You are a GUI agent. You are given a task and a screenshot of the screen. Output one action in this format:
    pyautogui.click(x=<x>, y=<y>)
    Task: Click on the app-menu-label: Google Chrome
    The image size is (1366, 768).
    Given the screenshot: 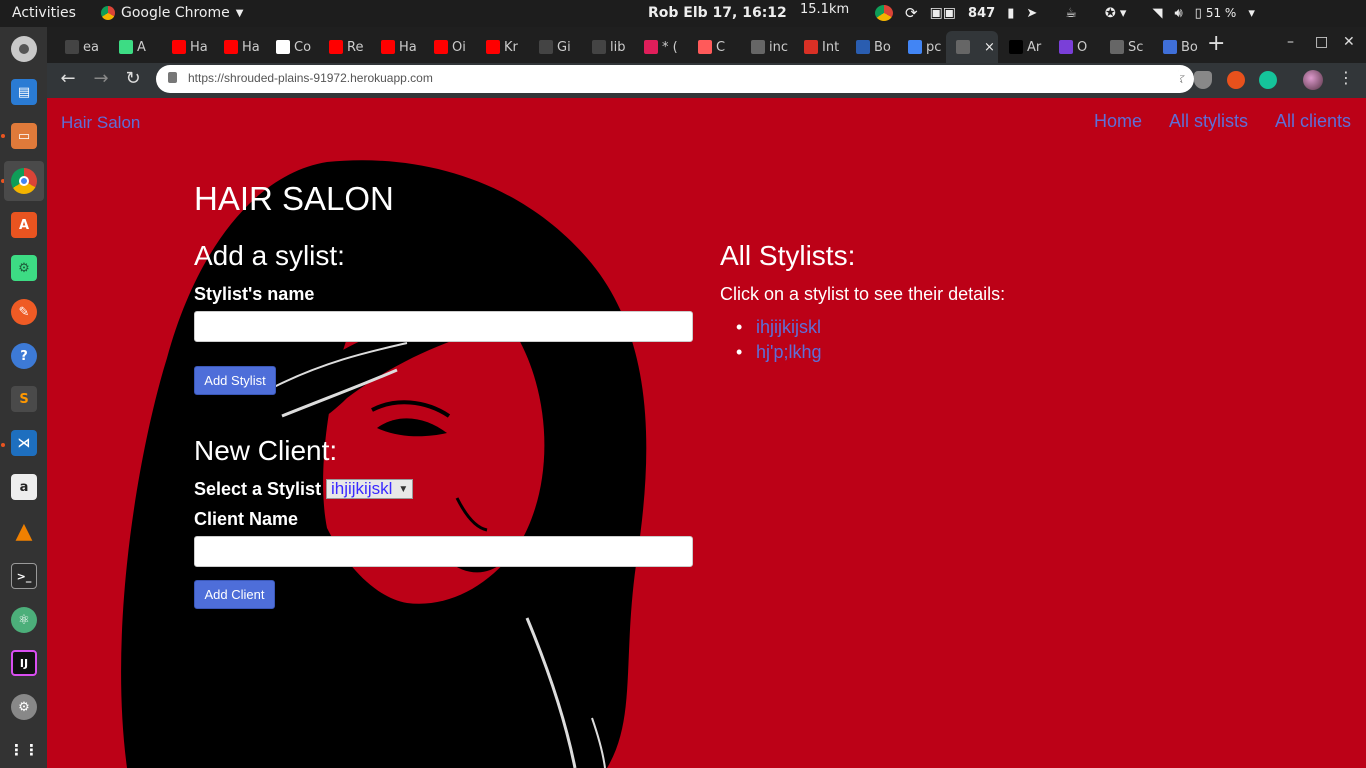 What is the action you would take?
    pyautogui.click(x=175, y=13)
    